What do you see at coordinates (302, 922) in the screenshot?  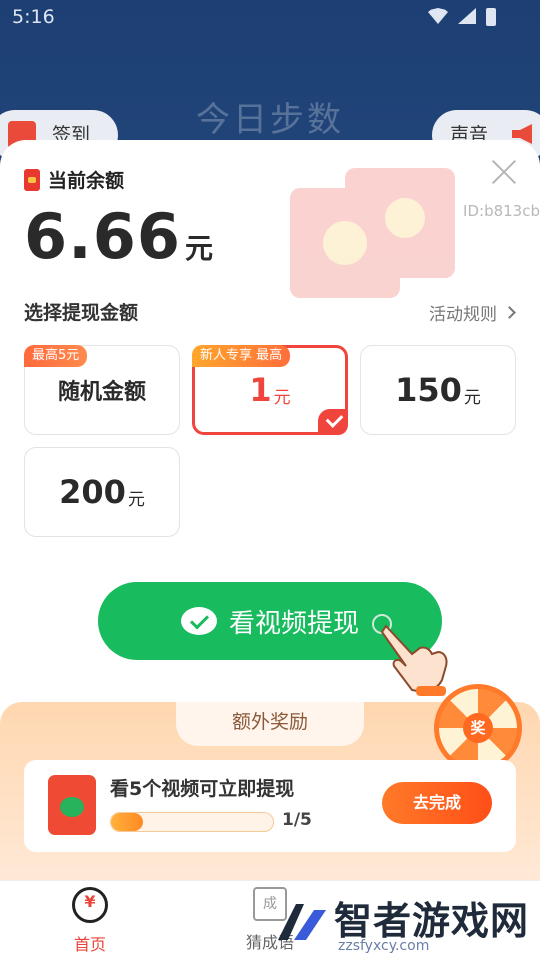 I see `watermark-logo-icon` at bounding box center [302, 922].